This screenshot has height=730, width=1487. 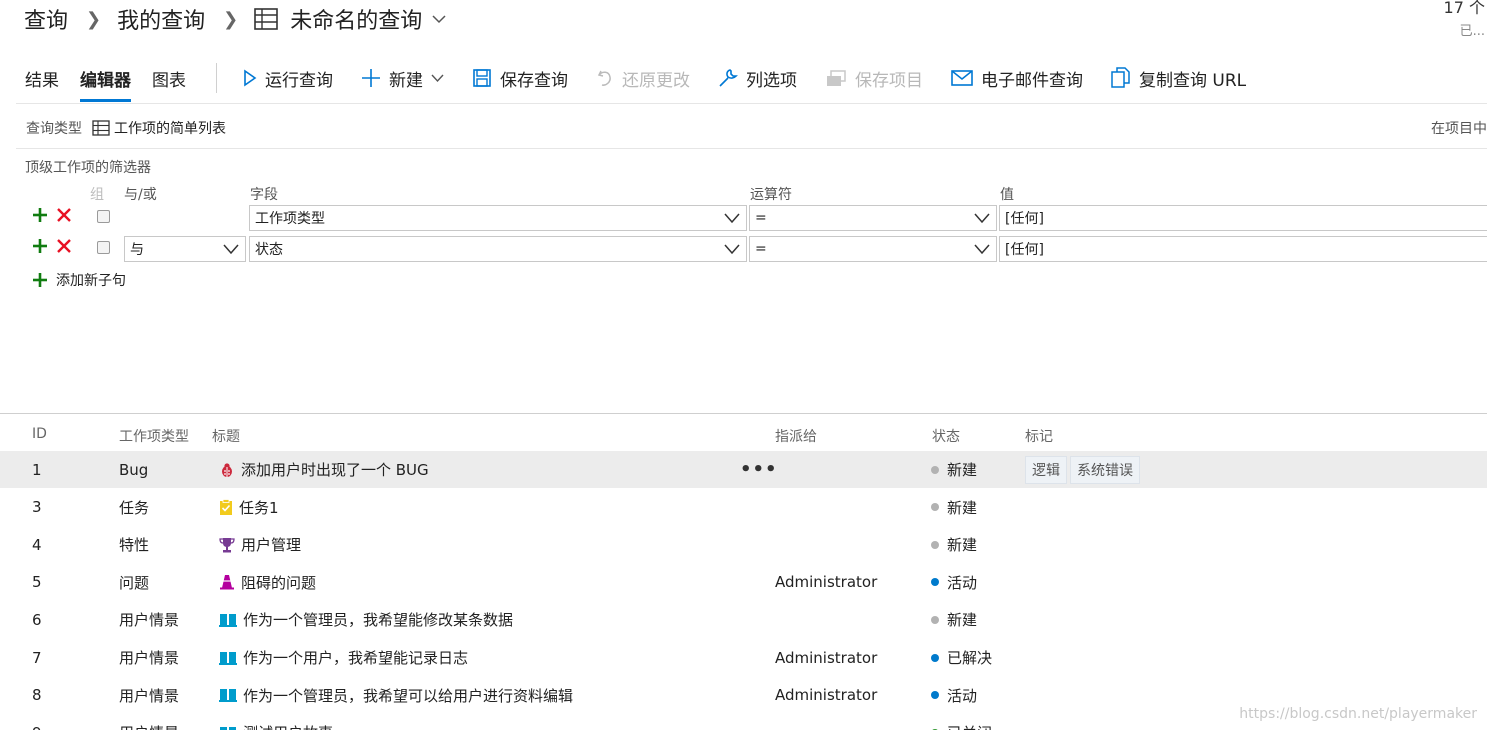 What do you see at coordinates (962, 695) in the screenshot?
I see `row-state: 活动` at bounding box center [962, 695].